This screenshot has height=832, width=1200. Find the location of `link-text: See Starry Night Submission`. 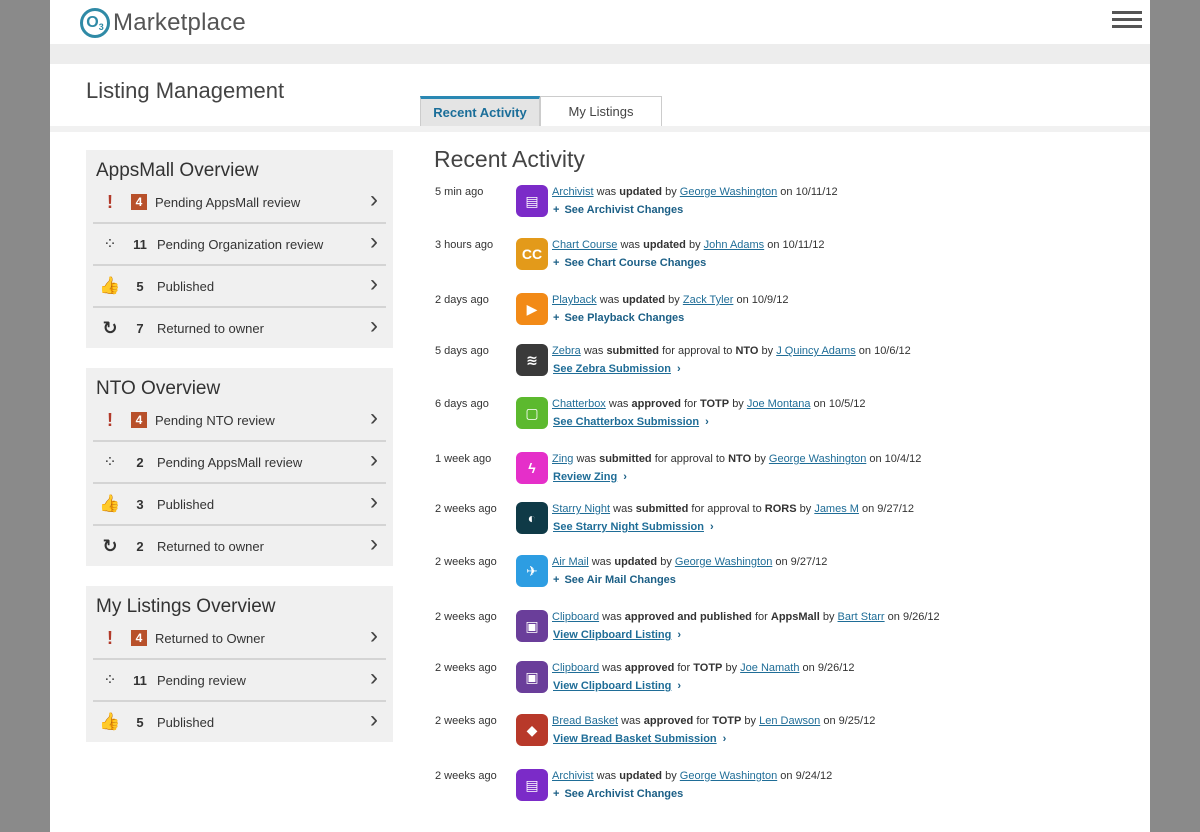

link-text: See Starry Night Submission is located at coordinates (628, 527).